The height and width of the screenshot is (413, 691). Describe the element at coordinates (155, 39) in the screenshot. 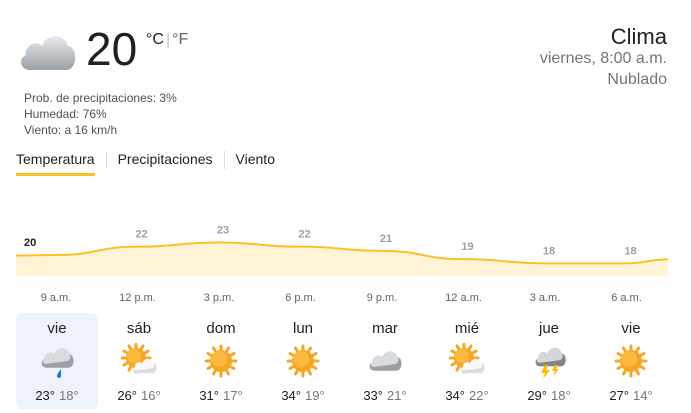

I see `celsius-unit: °C` at that location.